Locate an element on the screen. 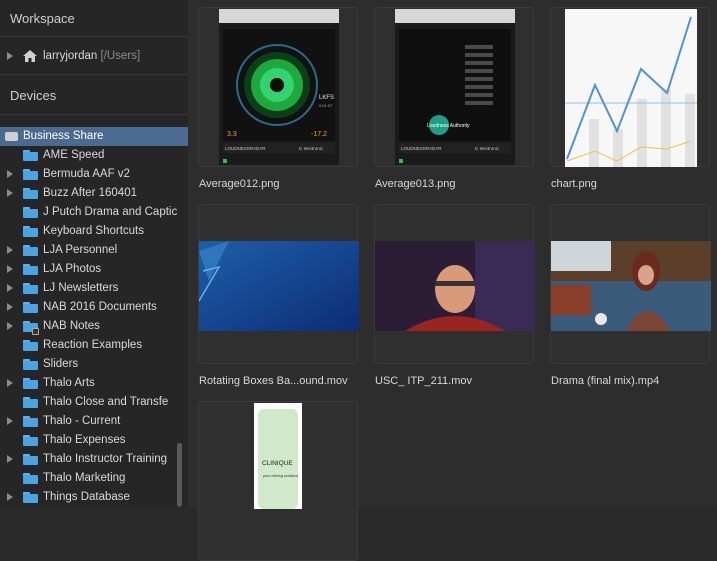 Image resolution: width=717 pixels, height=561 pixels. sidebar-folder-item: Thalo Expenses is located at coordinates (94, 440).